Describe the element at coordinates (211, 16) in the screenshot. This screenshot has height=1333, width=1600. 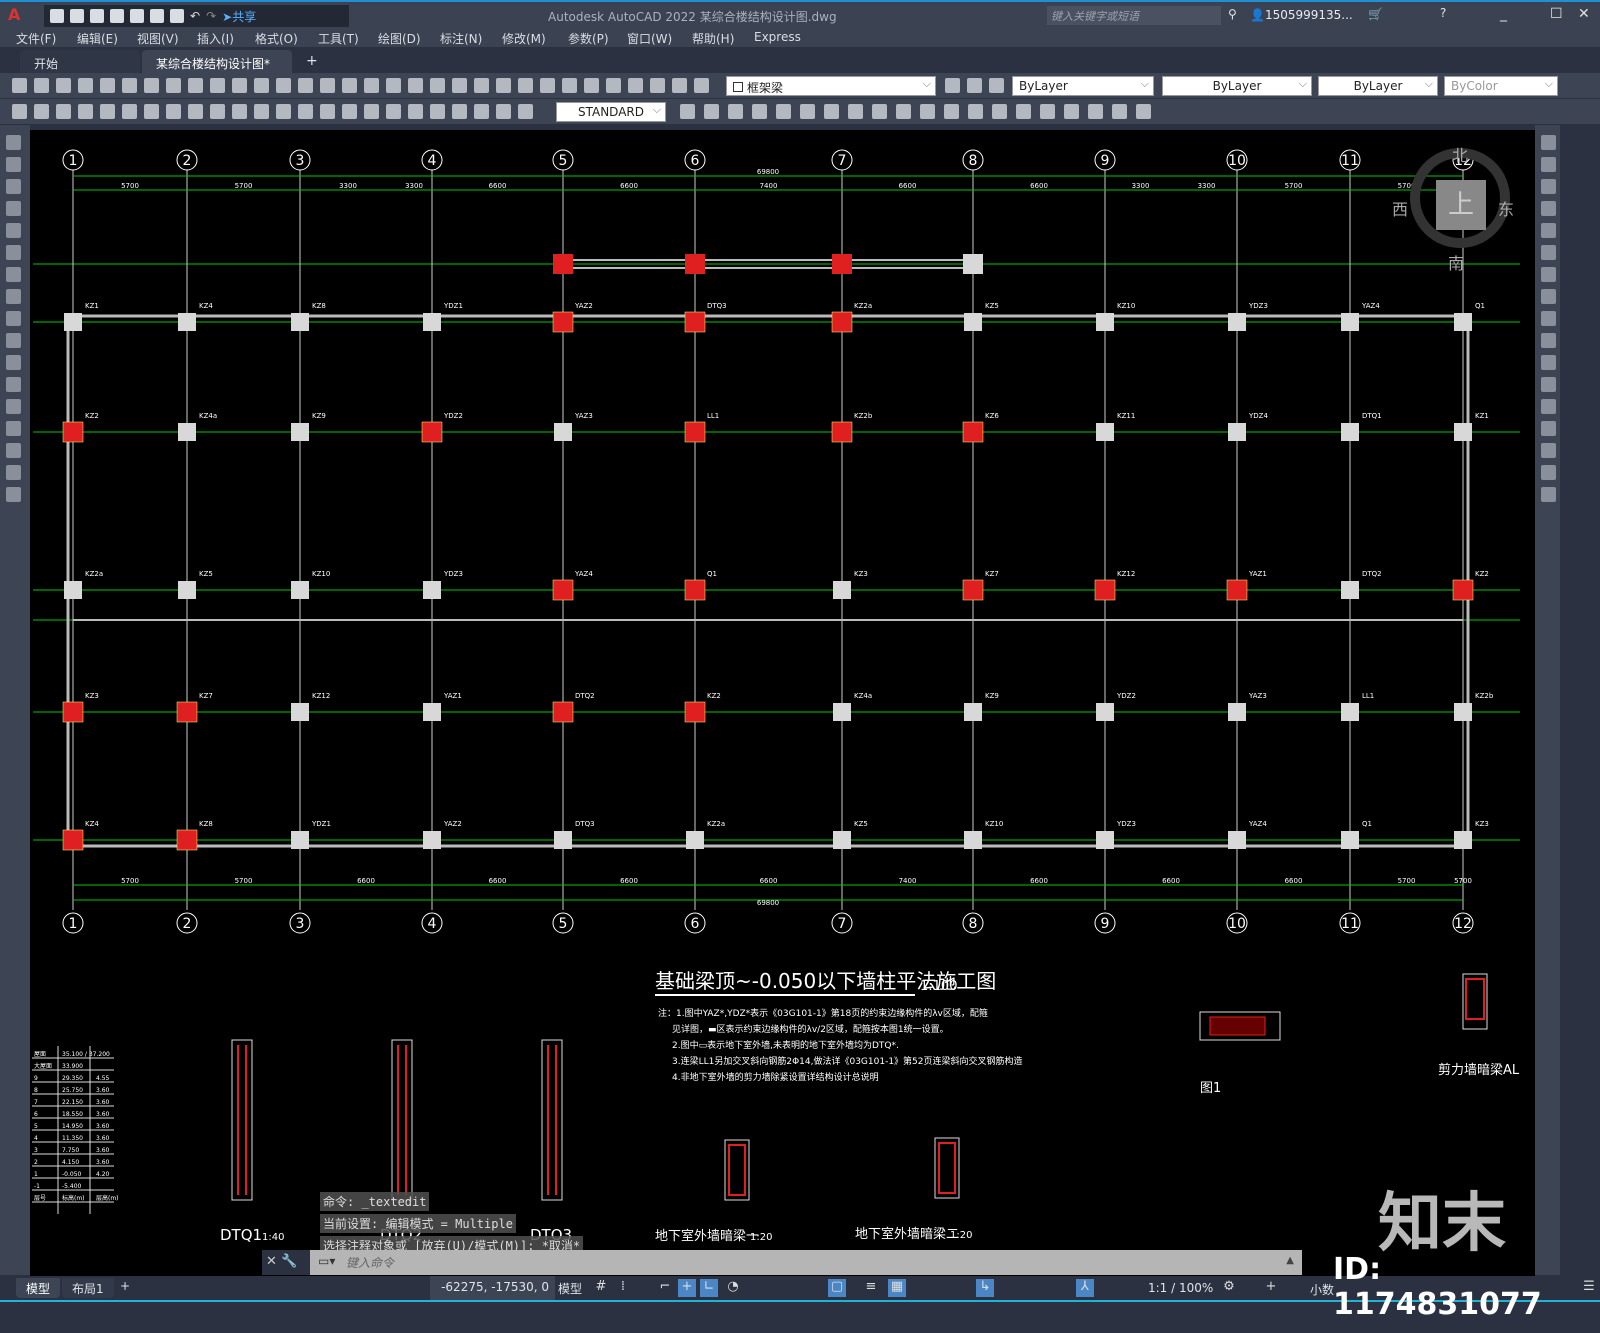
I see `redo-icon: ↷` at that location.